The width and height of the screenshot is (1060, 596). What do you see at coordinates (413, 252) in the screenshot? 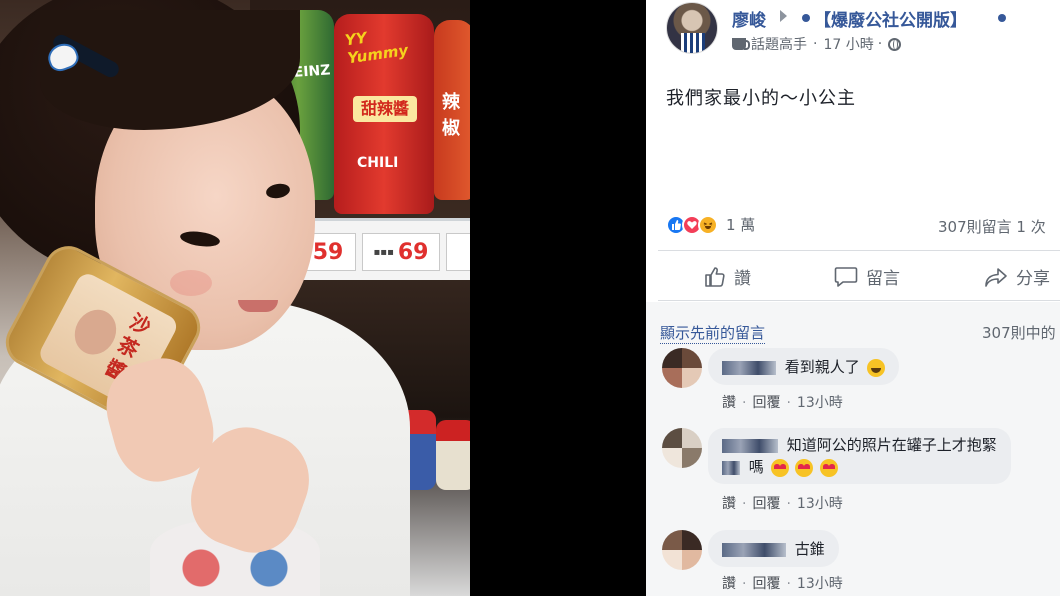
I see `price-2: 69` at bounding box center [413, 252].